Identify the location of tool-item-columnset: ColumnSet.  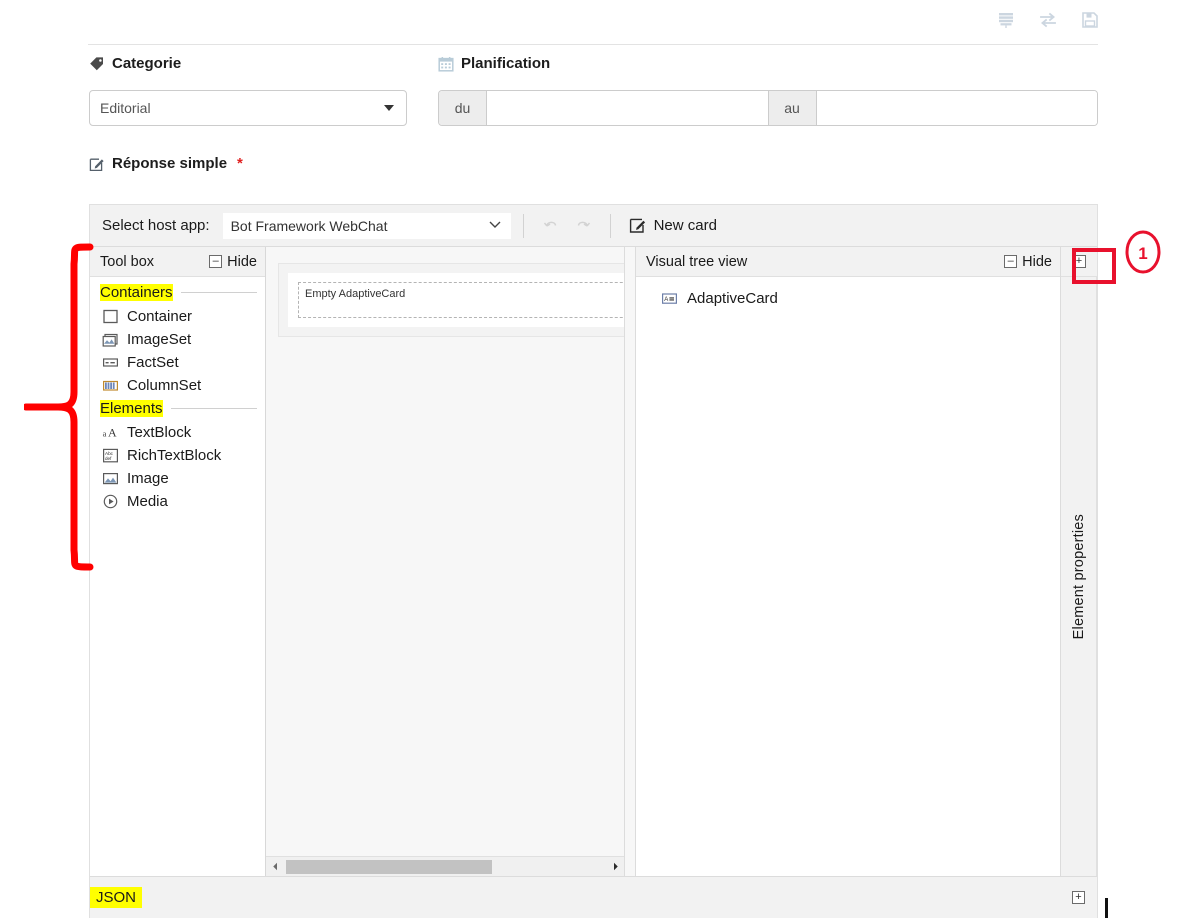
(177, 385).